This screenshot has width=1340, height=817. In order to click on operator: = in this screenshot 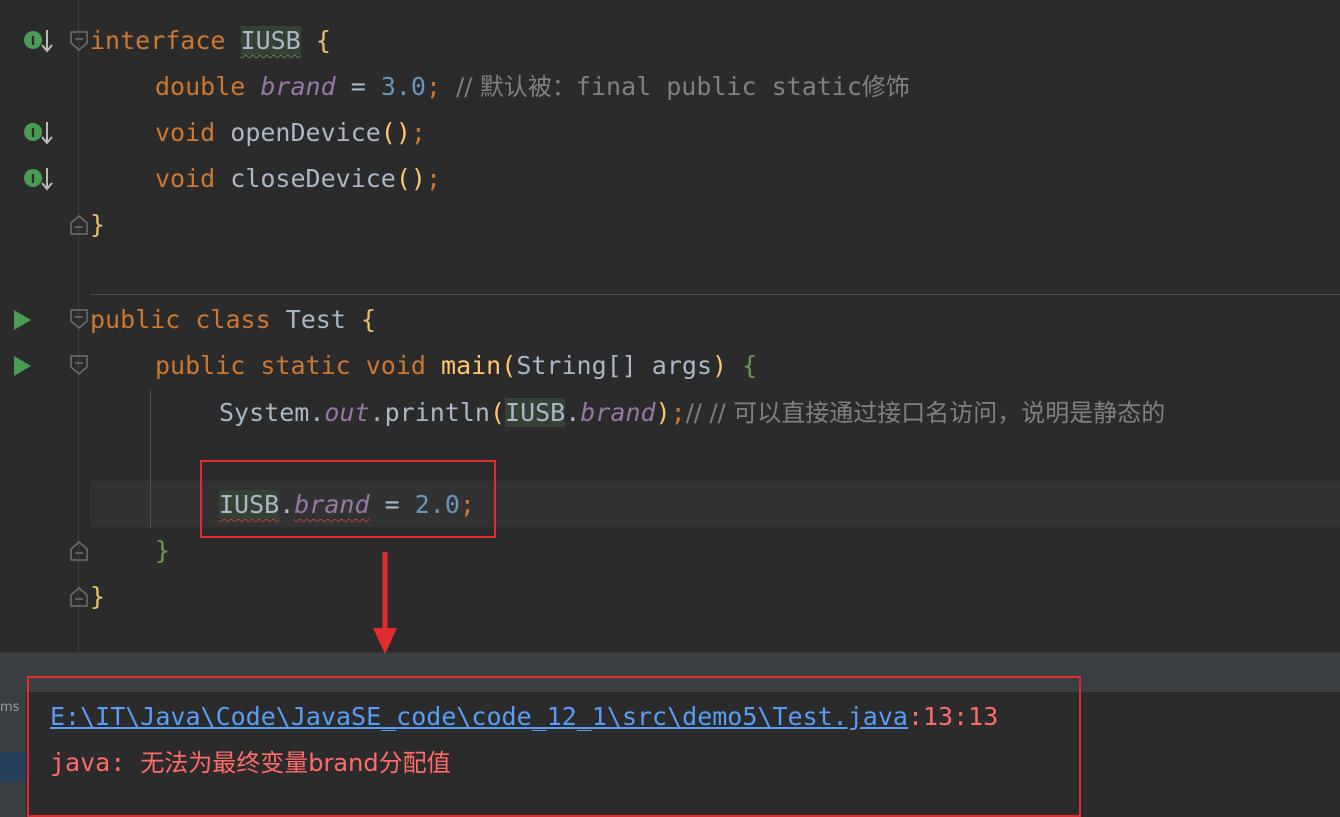, I will do `click(358, 86)`.